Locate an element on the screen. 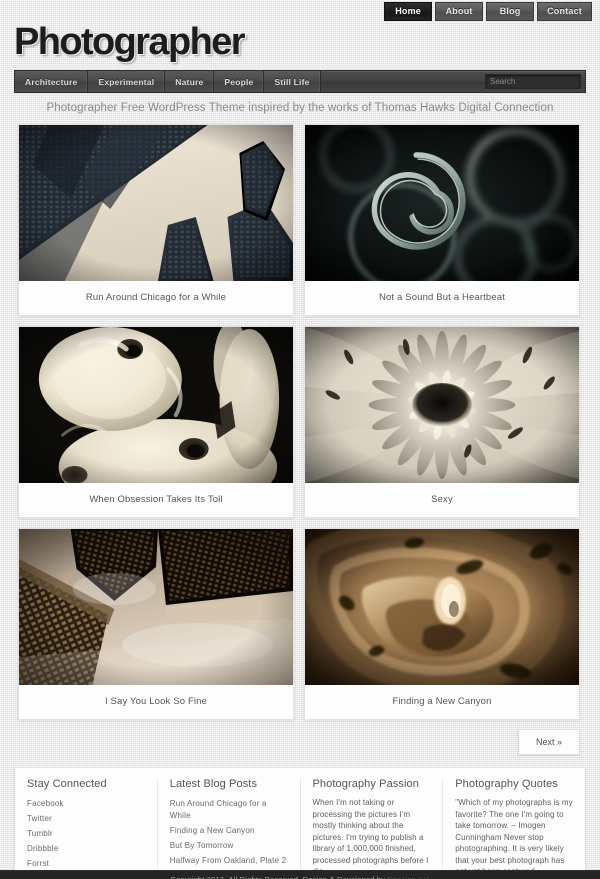 This screenshot has width=600, height=879. gallery-caption: I Say You Look So Fine is located at coordinates (156, 701).